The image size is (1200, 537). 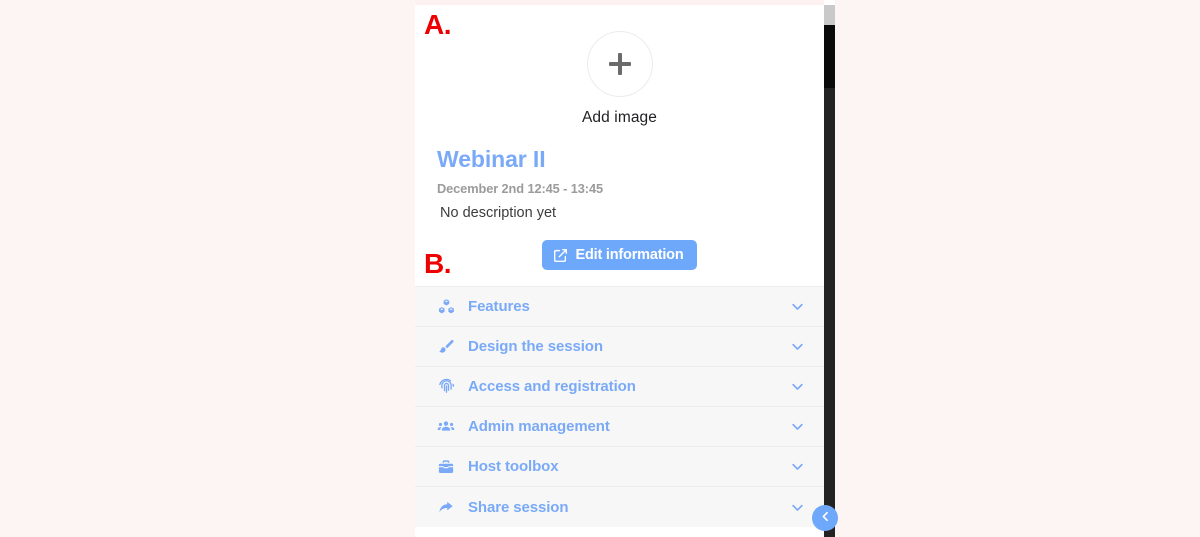 I want to click on plus-icon, so click(x=619, y=64).